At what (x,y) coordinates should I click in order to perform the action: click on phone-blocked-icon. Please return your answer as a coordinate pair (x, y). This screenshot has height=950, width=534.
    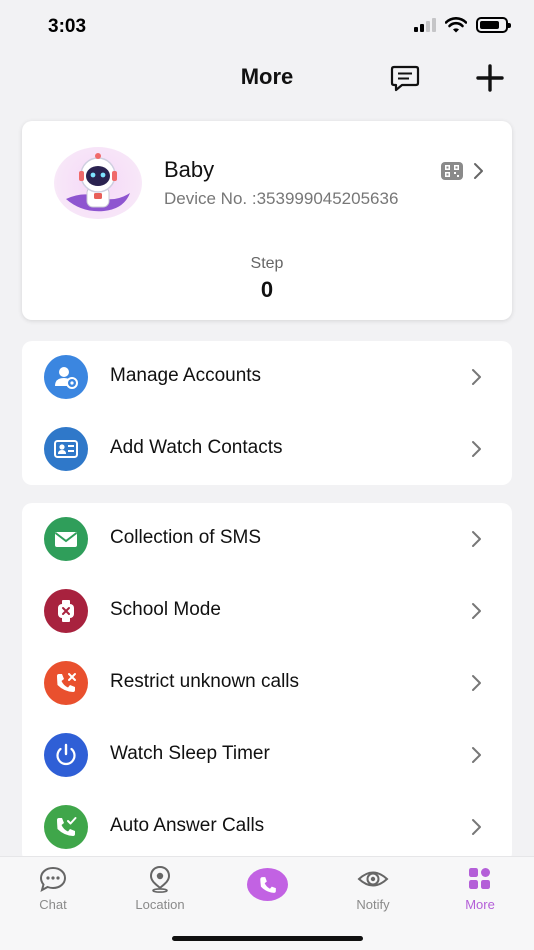
    Looking at the image, I should click on (66, 683).